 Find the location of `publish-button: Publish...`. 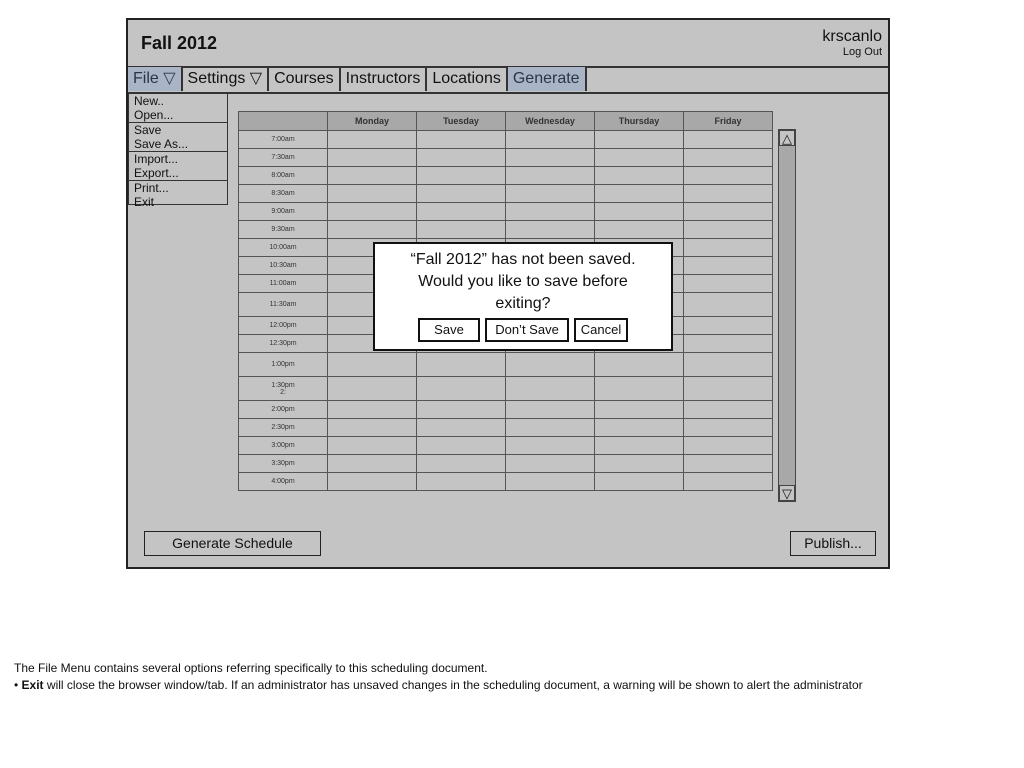

publish-button: Publish... is located at coordinates (833, 543).